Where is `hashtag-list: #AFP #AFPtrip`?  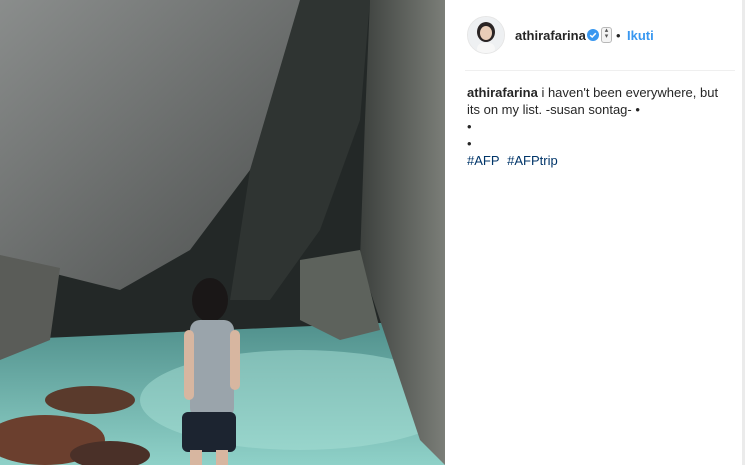
hashtag-list: #AFP #AFPtrip is located at coordinates (598, 160).